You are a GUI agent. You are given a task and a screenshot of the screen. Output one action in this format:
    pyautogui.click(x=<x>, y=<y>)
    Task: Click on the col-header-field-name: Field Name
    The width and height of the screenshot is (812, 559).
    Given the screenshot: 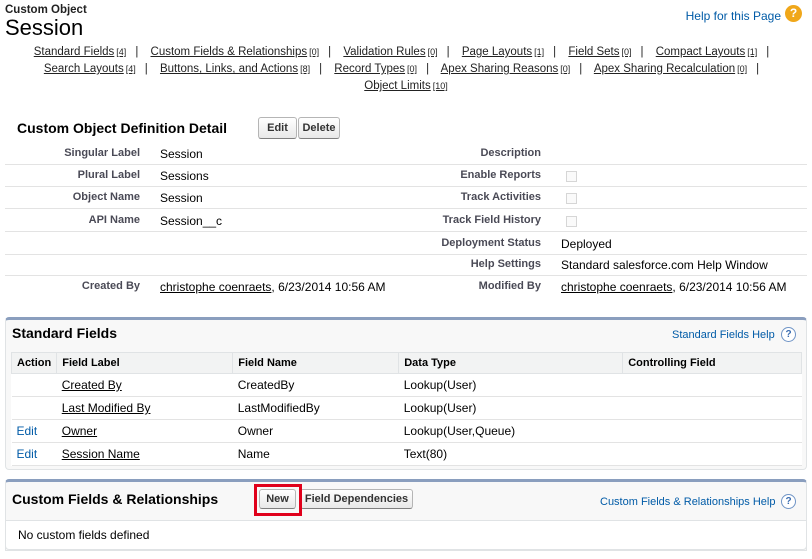 What is the action you would take?
    pyautogui.click(x=316, y=363)
    